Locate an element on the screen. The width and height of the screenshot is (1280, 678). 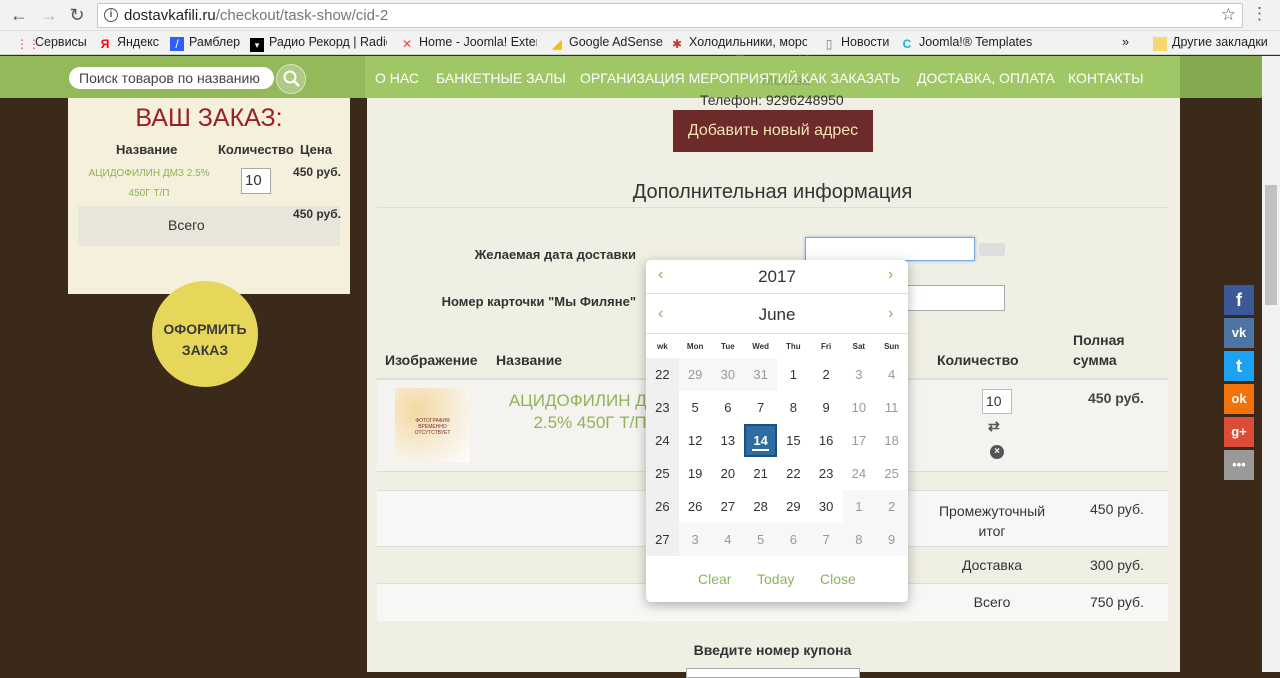
delivery-date-input is located at coordinates (890, 249).